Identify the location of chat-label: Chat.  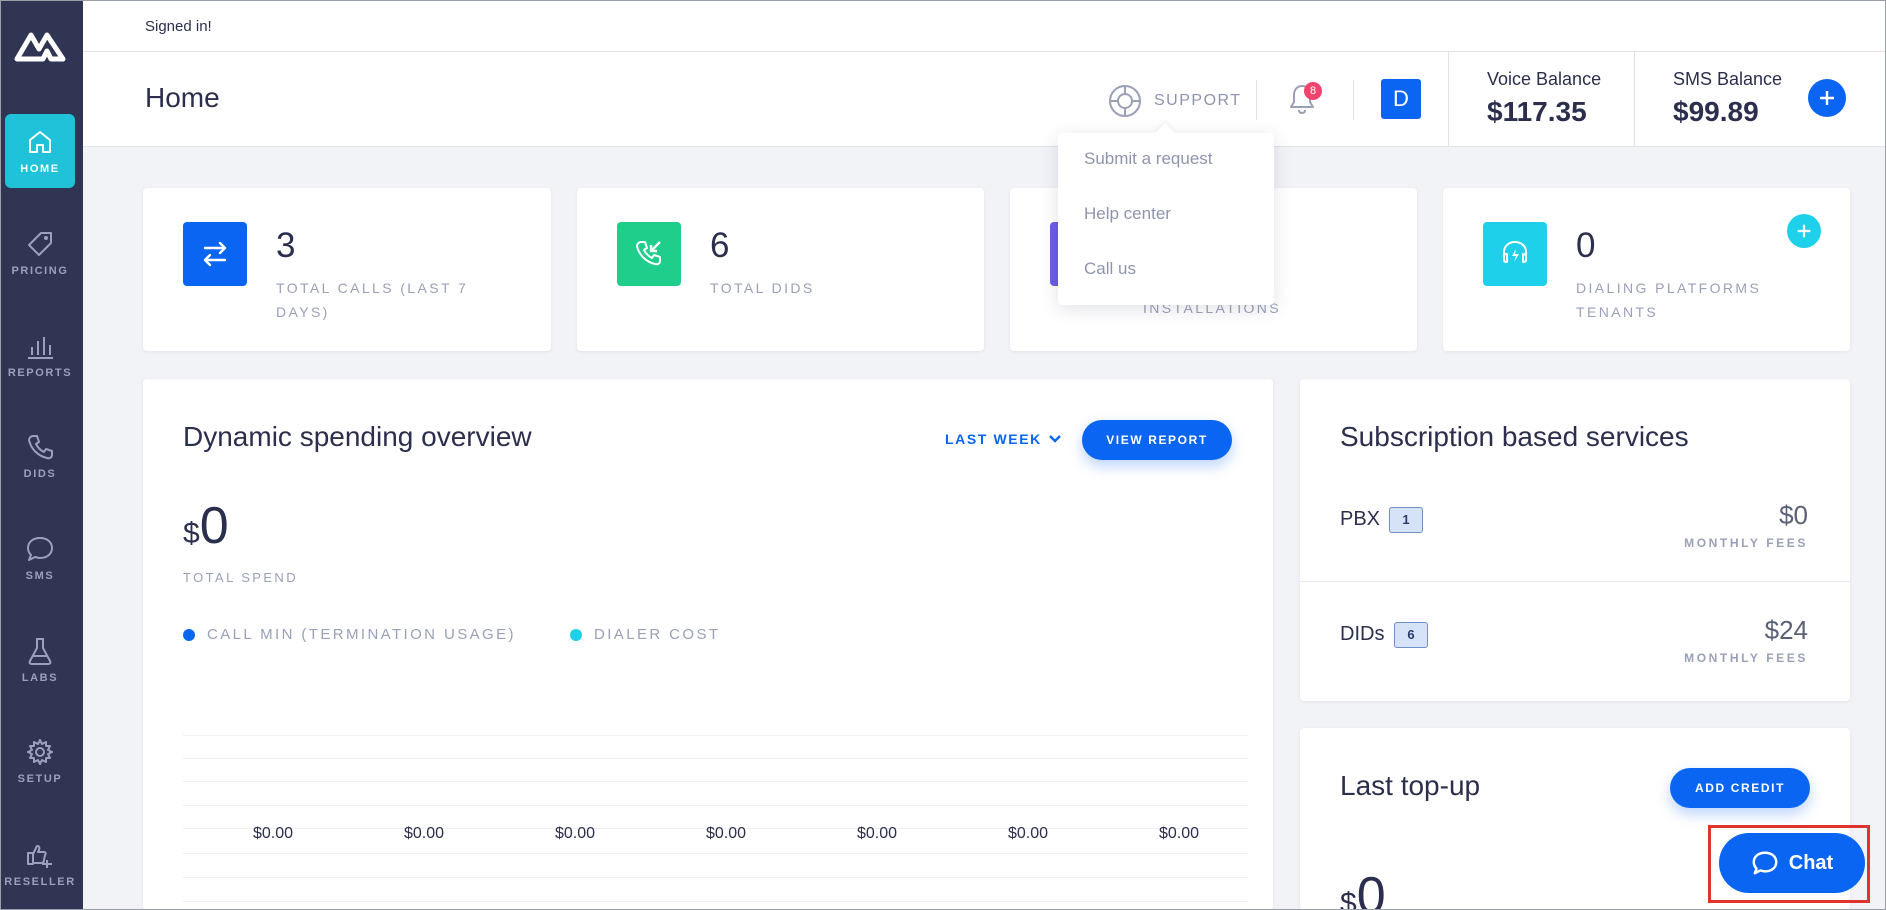
(1811, 862).